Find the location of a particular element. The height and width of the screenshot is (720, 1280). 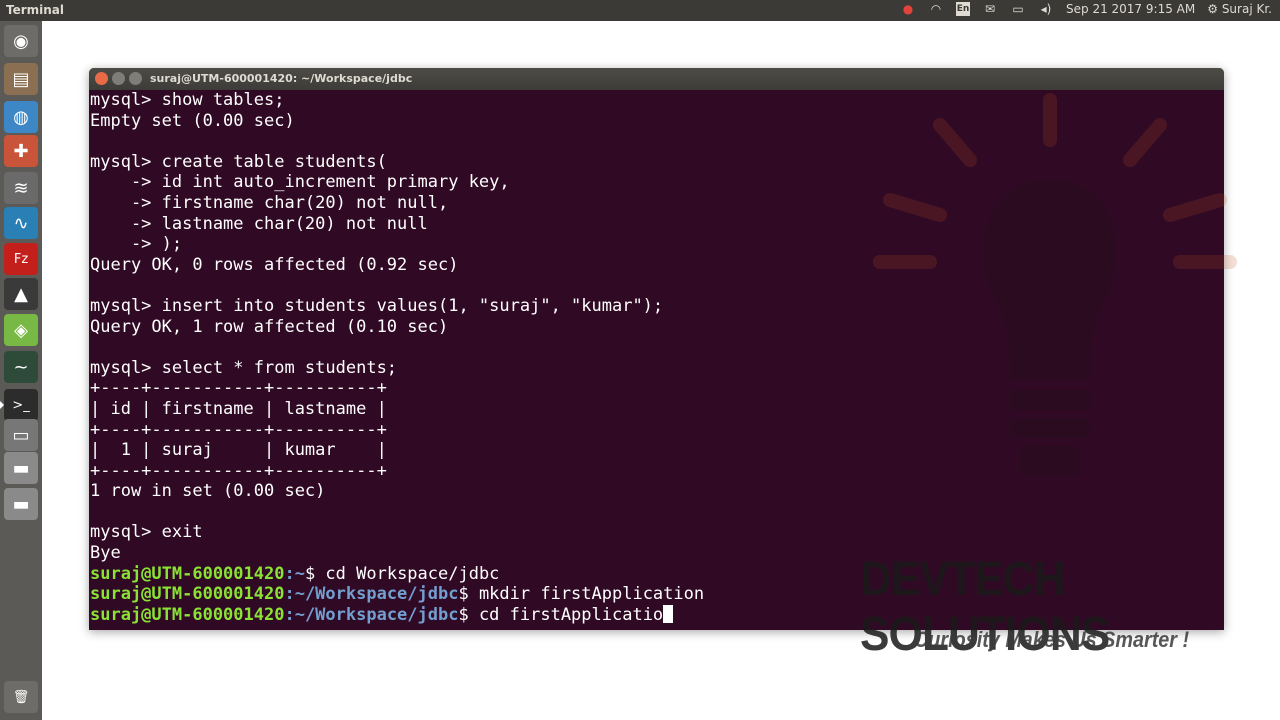

android-studio-icon: ◈ is located at coordinates (21, 330).